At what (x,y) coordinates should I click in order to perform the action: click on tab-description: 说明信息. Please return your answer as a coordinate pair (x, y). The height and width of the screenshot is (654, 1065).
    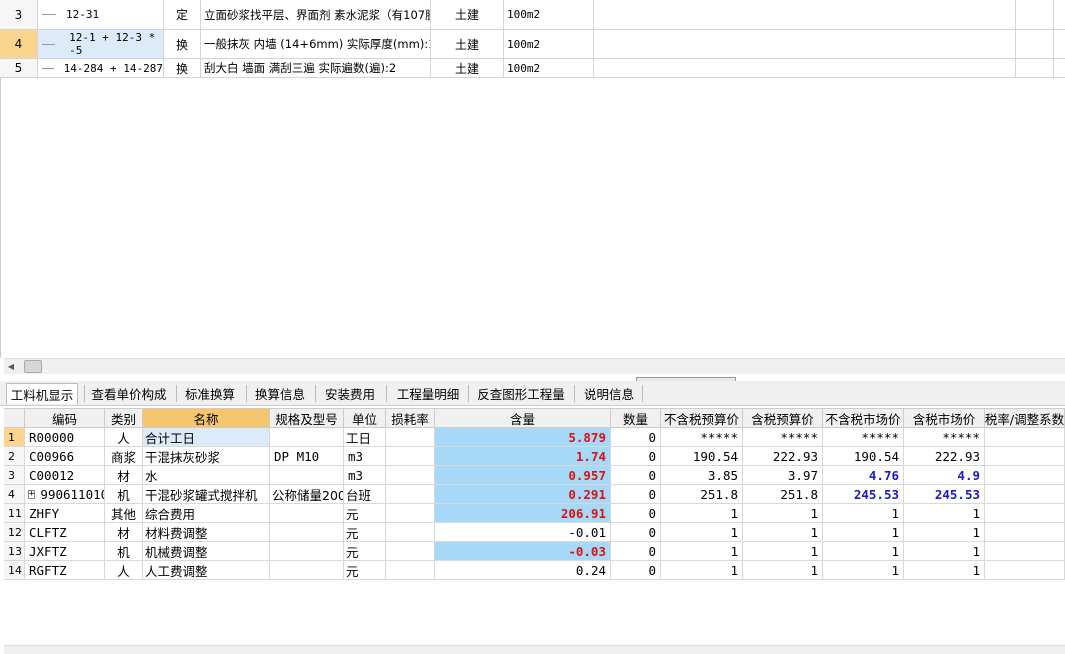
    Looking at the image, I should click on (609, 393).